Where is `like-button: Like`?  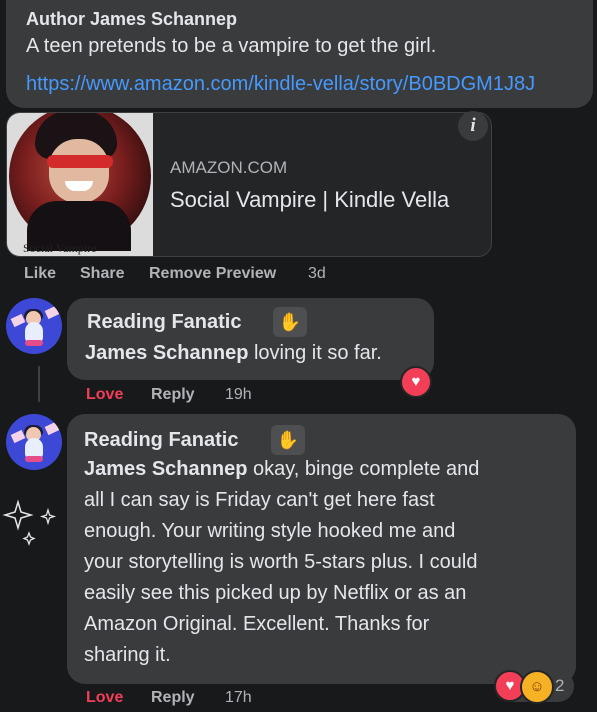 like-button: Like is located at coordinates (40, 274).